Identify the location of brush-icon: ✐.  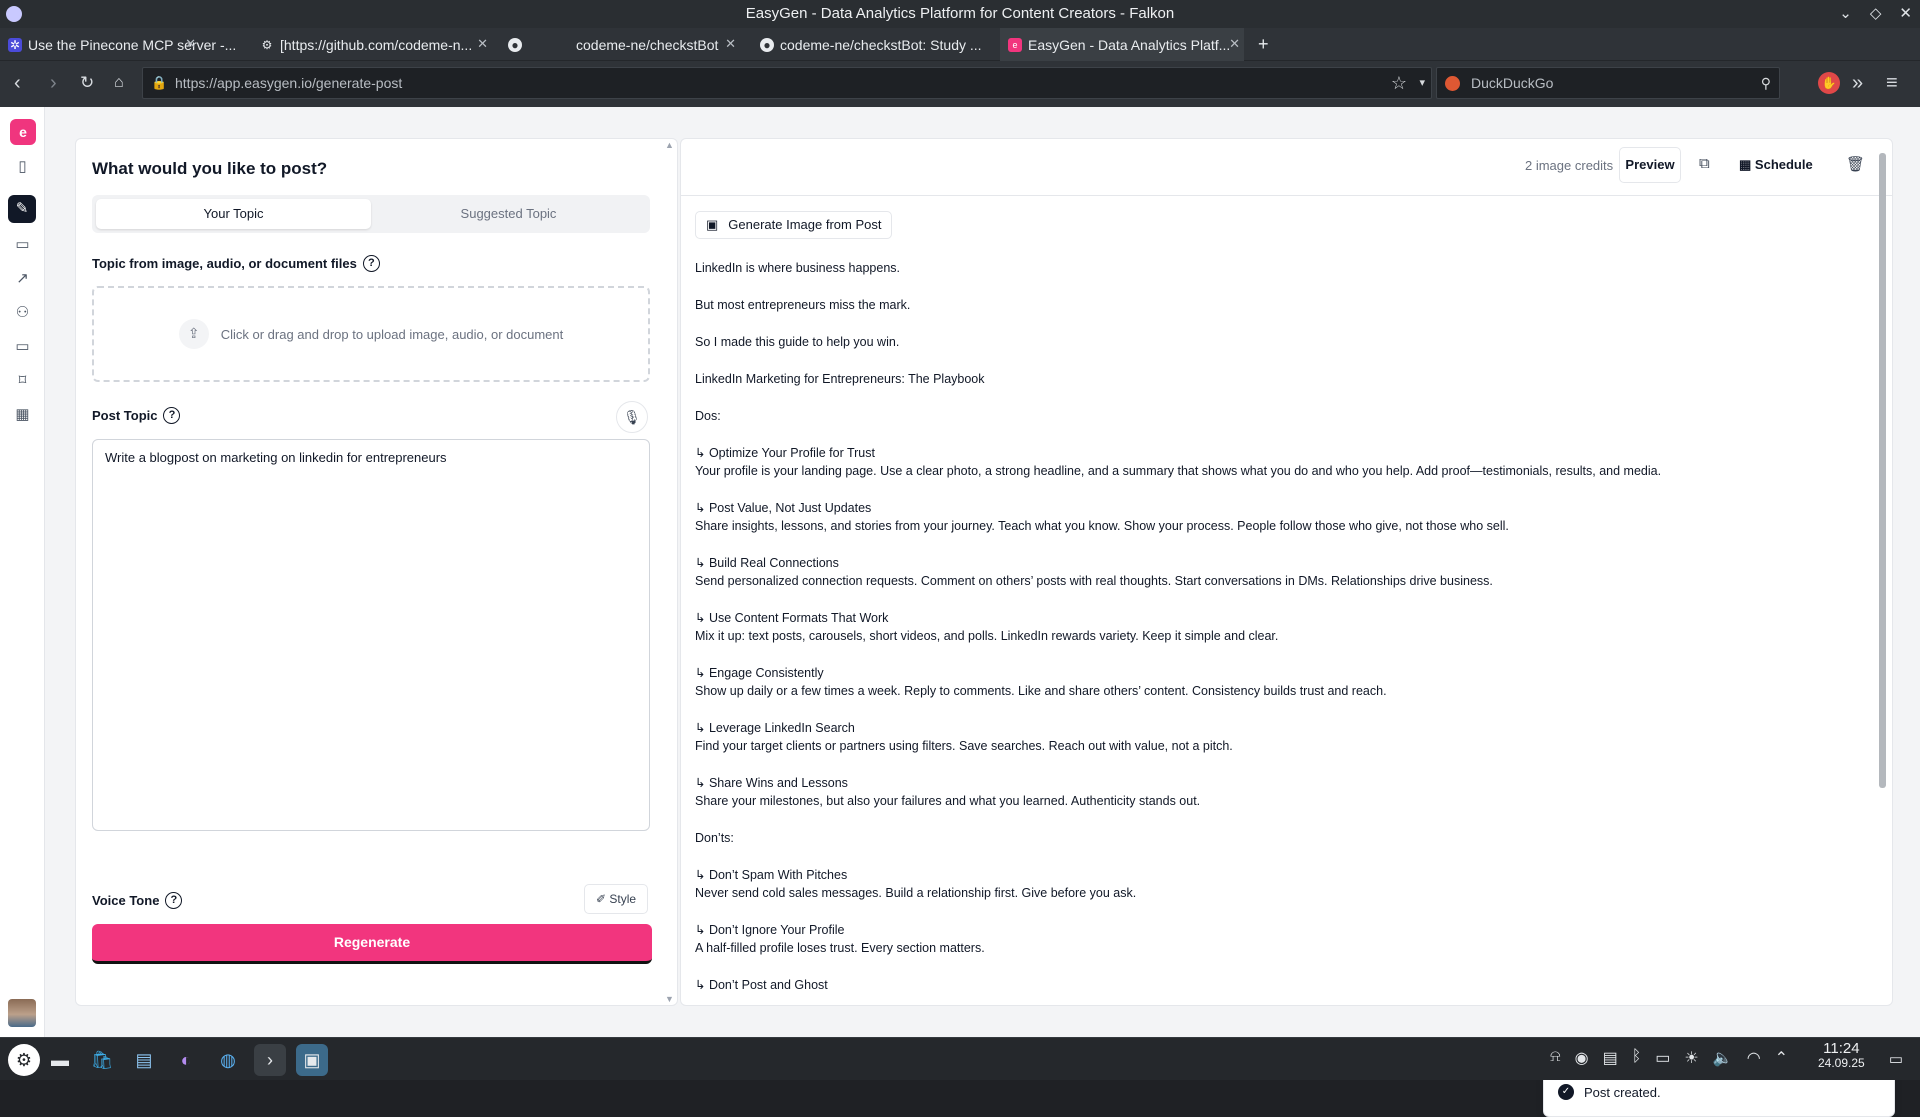
(601, 899).